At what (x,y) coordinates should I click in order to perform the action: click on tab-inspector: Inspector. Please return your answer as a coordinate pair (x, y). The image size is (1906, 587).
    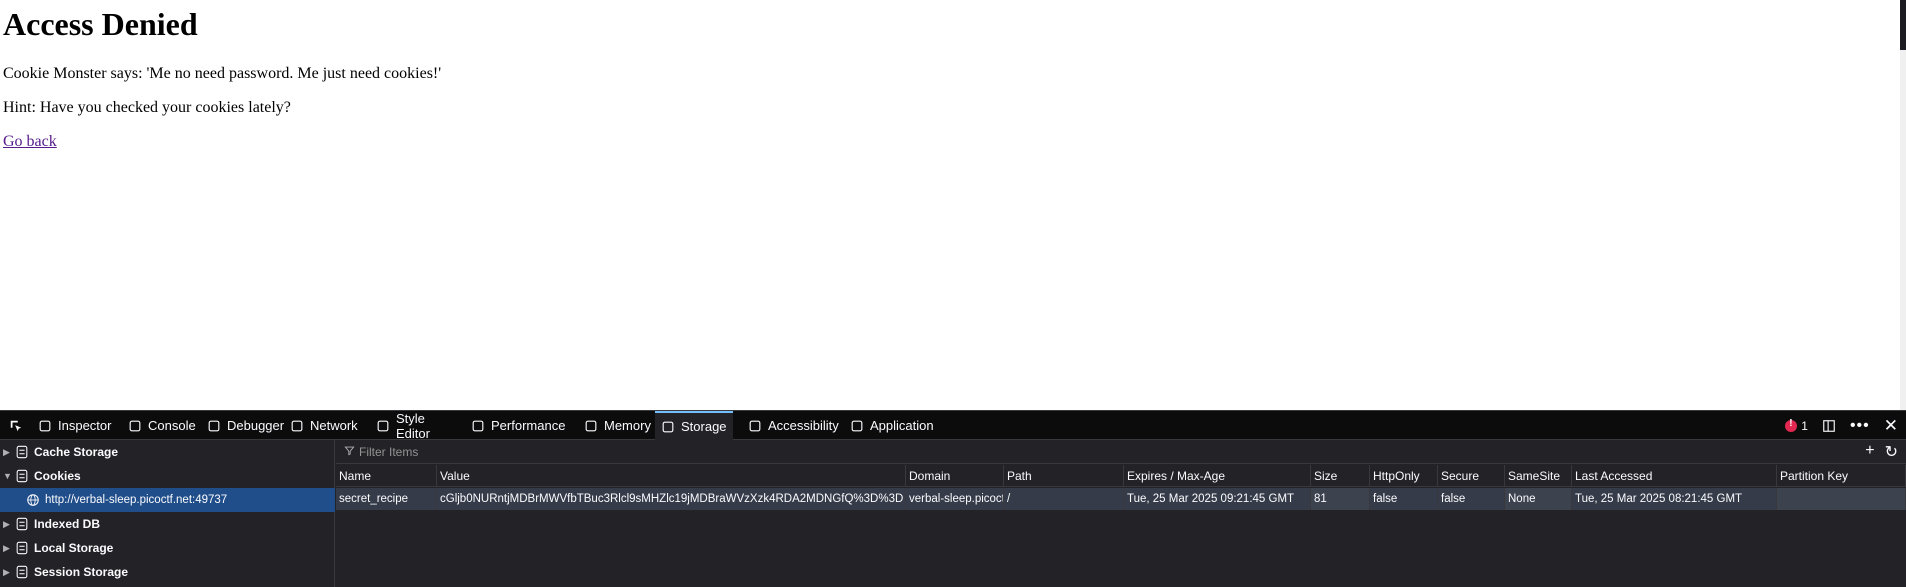
    Looking at the image, I should click on (72, 425).